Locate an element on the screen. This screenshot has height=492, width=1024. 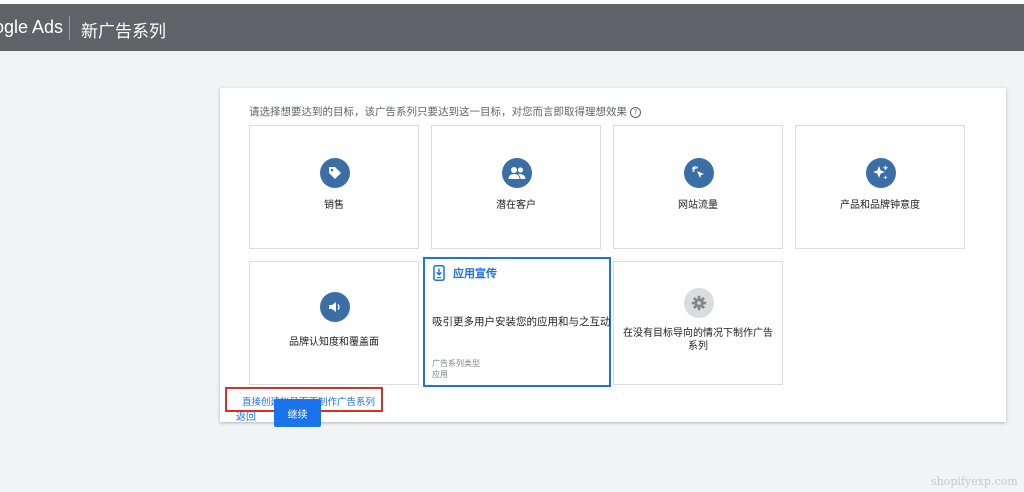
goal-card-product-brand-consideration: 产品和品牌钟意度 is located at coordinates (880, 187).